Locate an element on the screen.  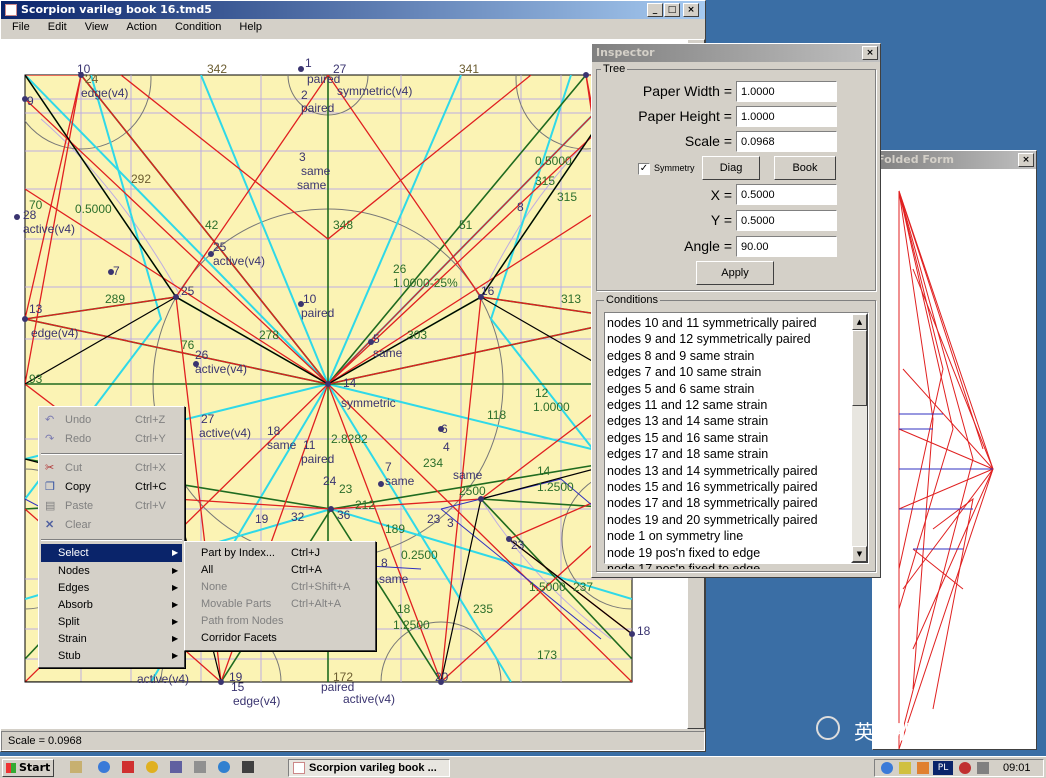
start-button: Start is located at coordinates (28, 768).